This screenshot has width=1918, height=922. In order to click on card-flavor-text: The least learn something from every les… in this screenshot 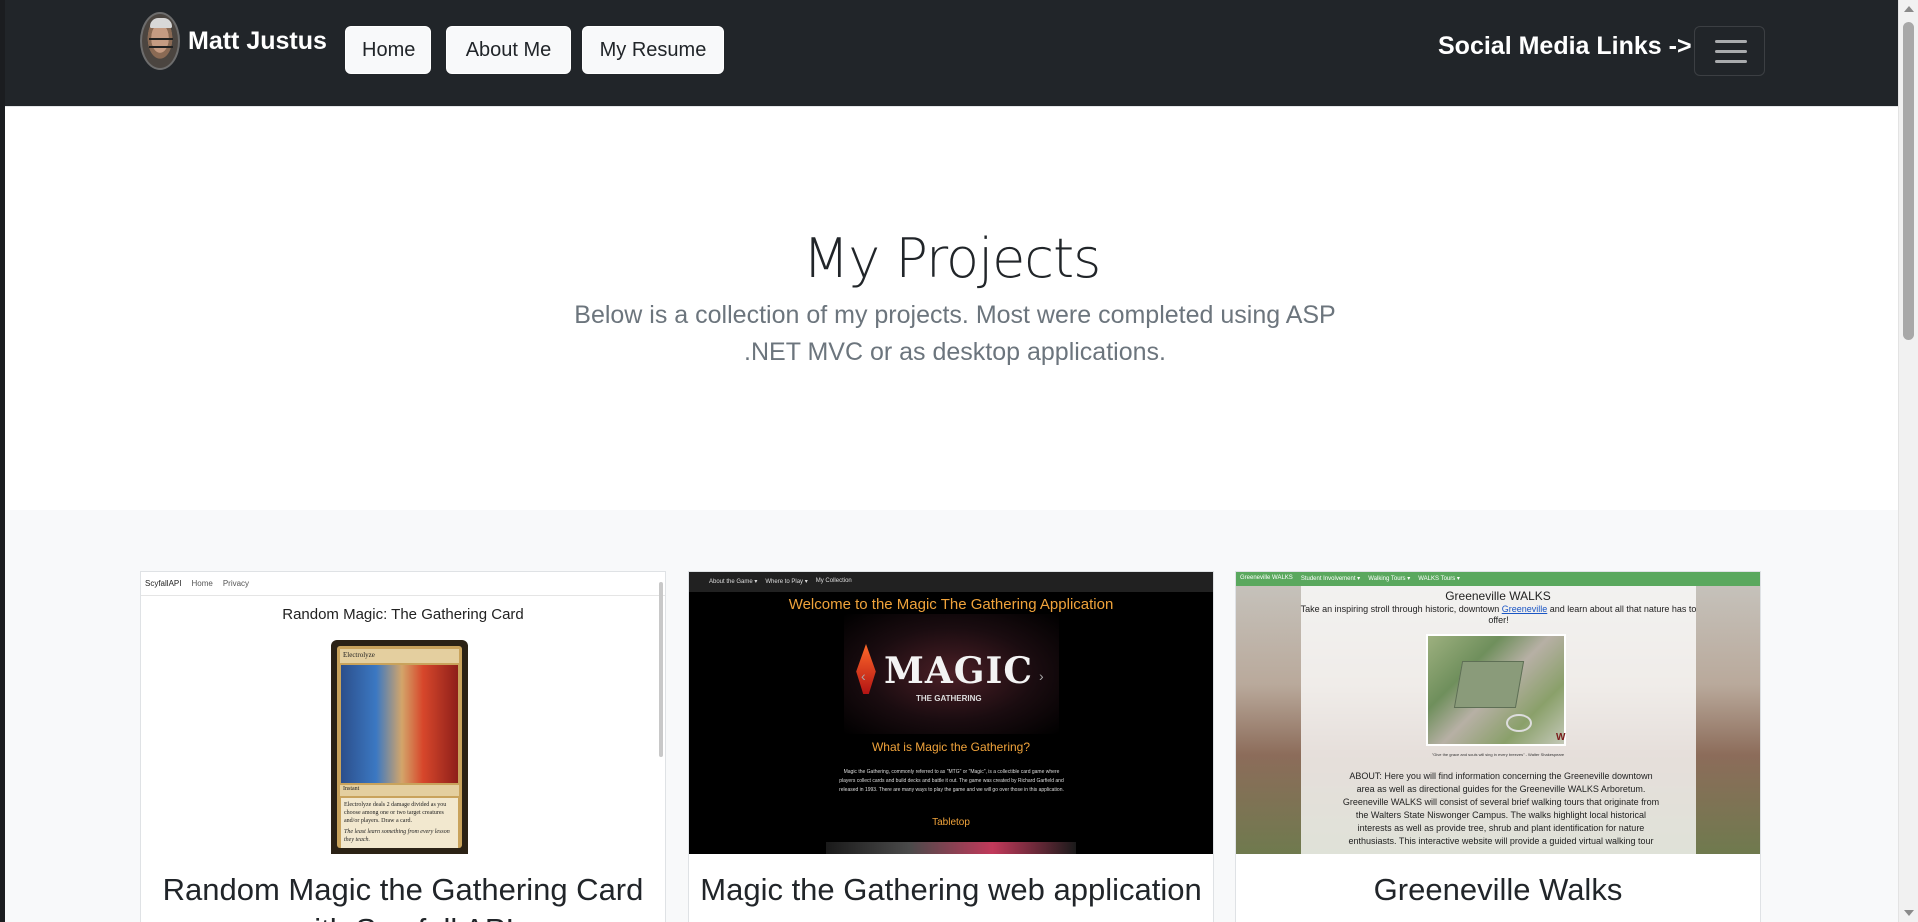, I will do `click(397, 836)`.